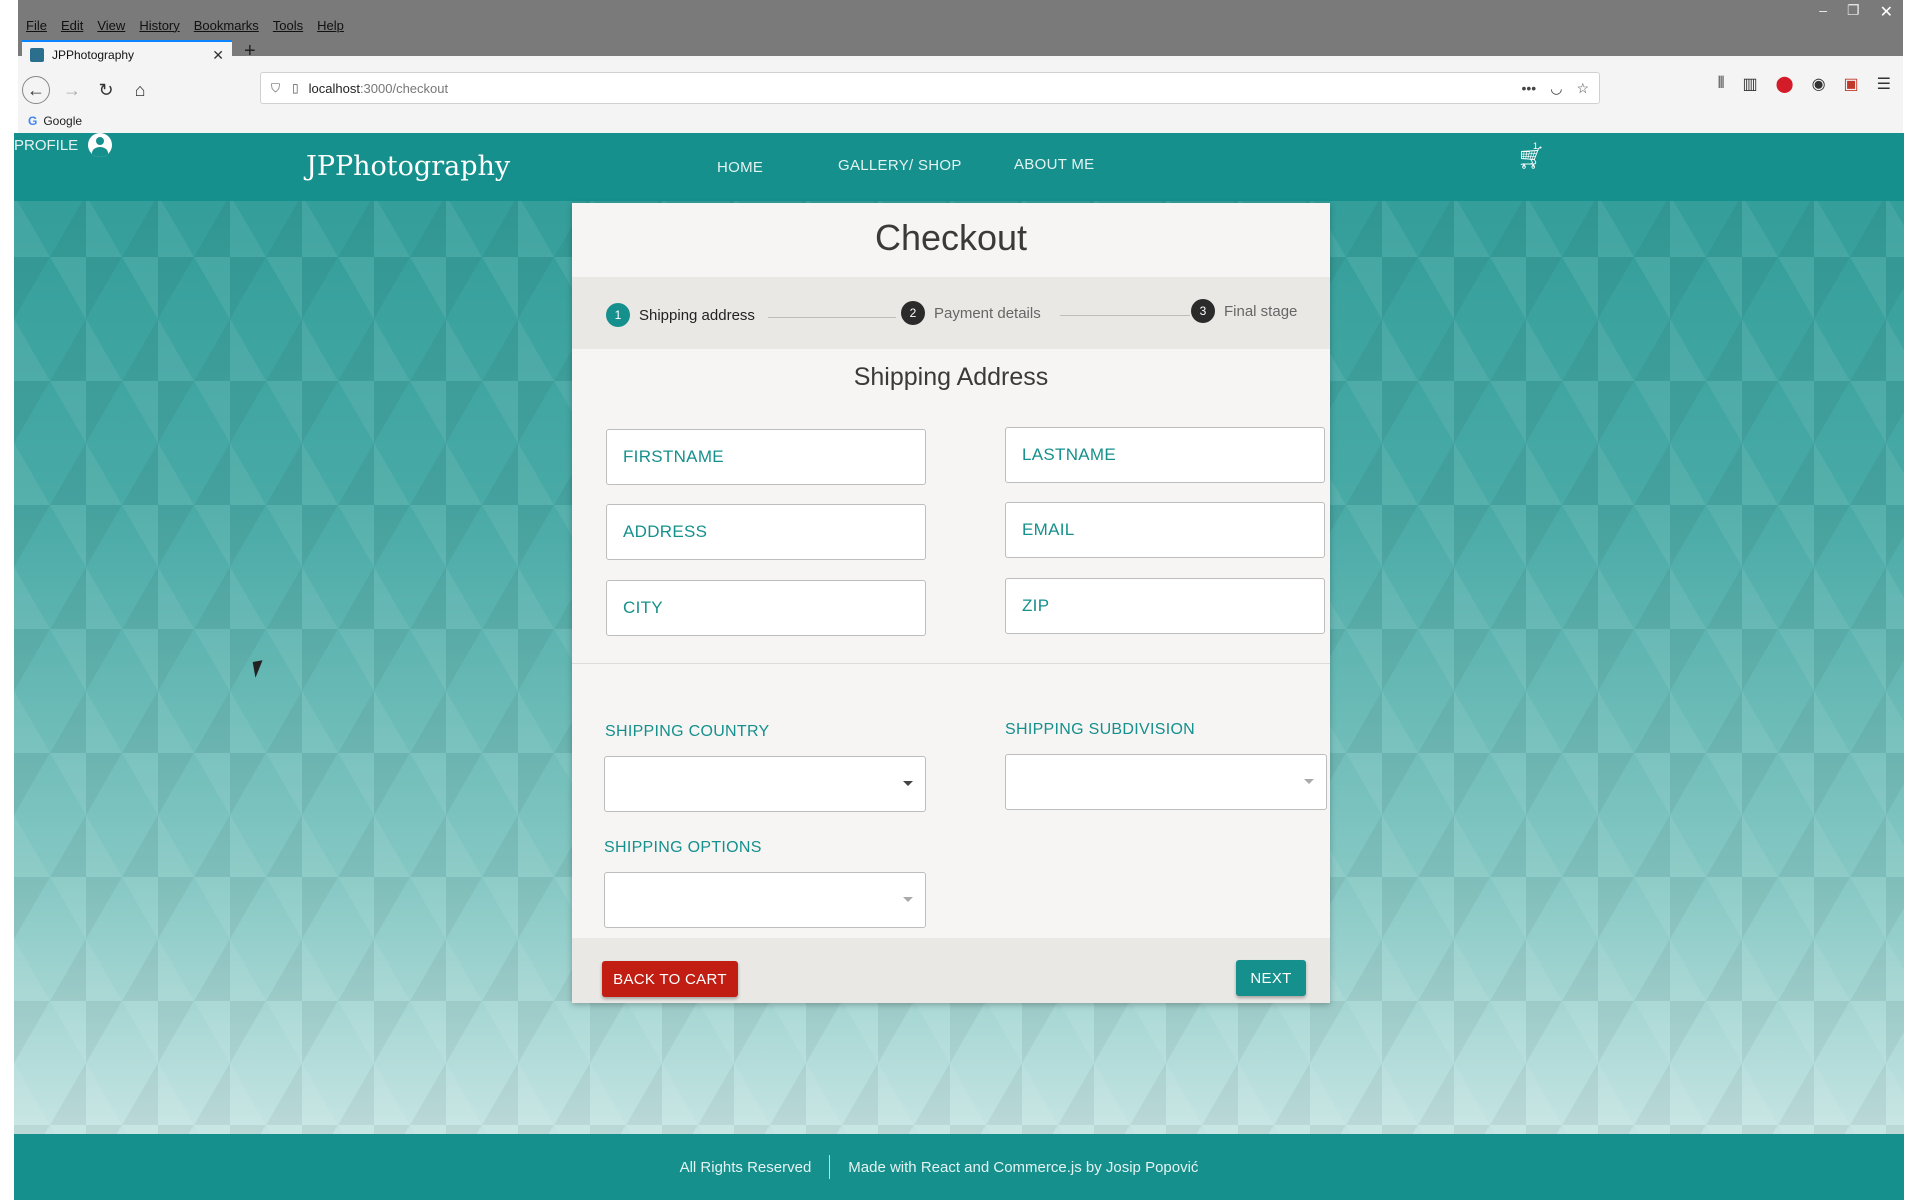 The height and width of the screenshot is (1200, 1920). I want to click on hamburger-menu-icon: ☰, so click(1884, 84).